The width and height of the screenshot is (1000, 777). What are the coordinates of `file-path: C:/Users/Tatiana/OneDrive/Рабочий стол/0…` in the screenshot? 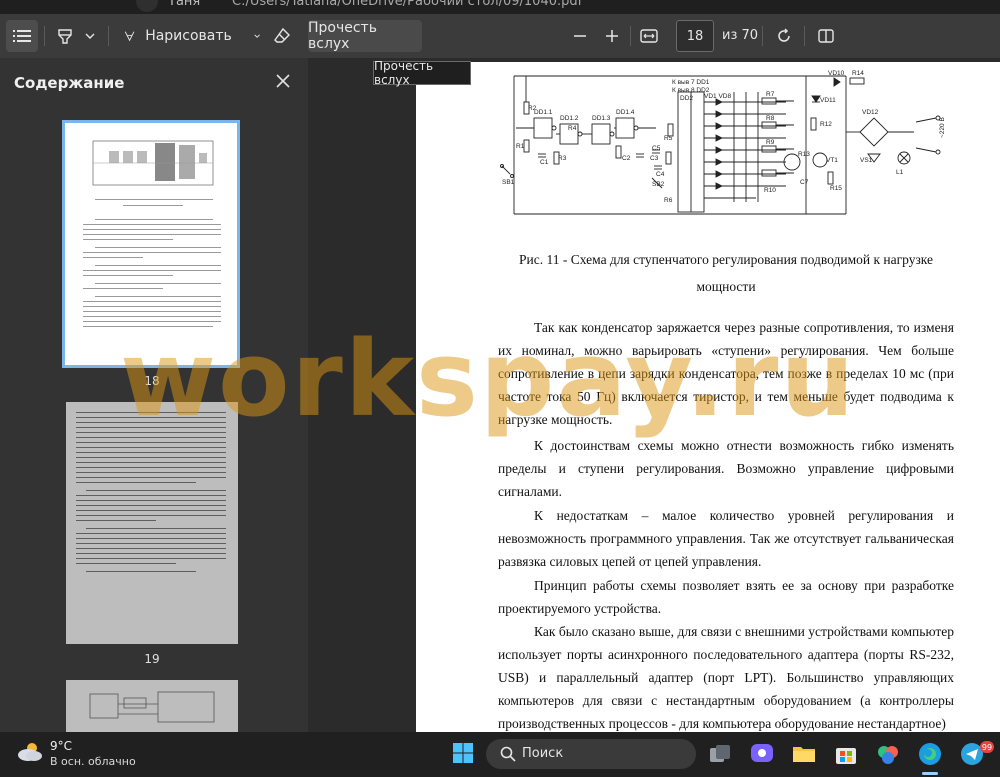 It's located at (407, 4).